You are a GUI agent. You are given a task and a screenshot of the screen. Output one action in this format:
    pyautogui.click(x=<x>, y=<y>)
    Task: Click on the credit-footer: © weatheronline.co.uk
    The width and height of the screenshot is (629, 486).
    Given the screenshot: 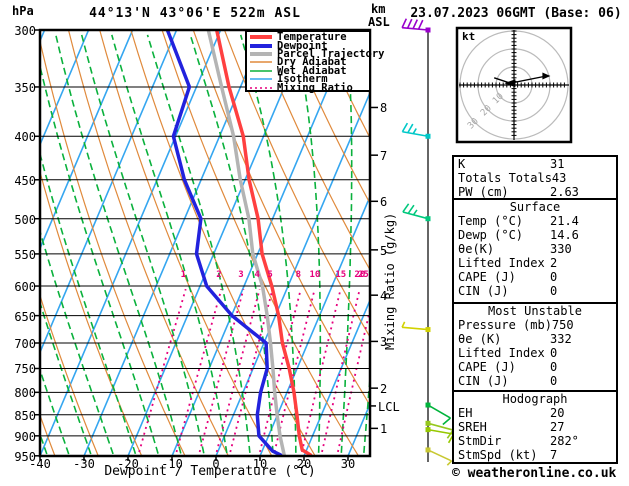 What is the action you would take?
    pyautogui.click(x=534, y=473)
    